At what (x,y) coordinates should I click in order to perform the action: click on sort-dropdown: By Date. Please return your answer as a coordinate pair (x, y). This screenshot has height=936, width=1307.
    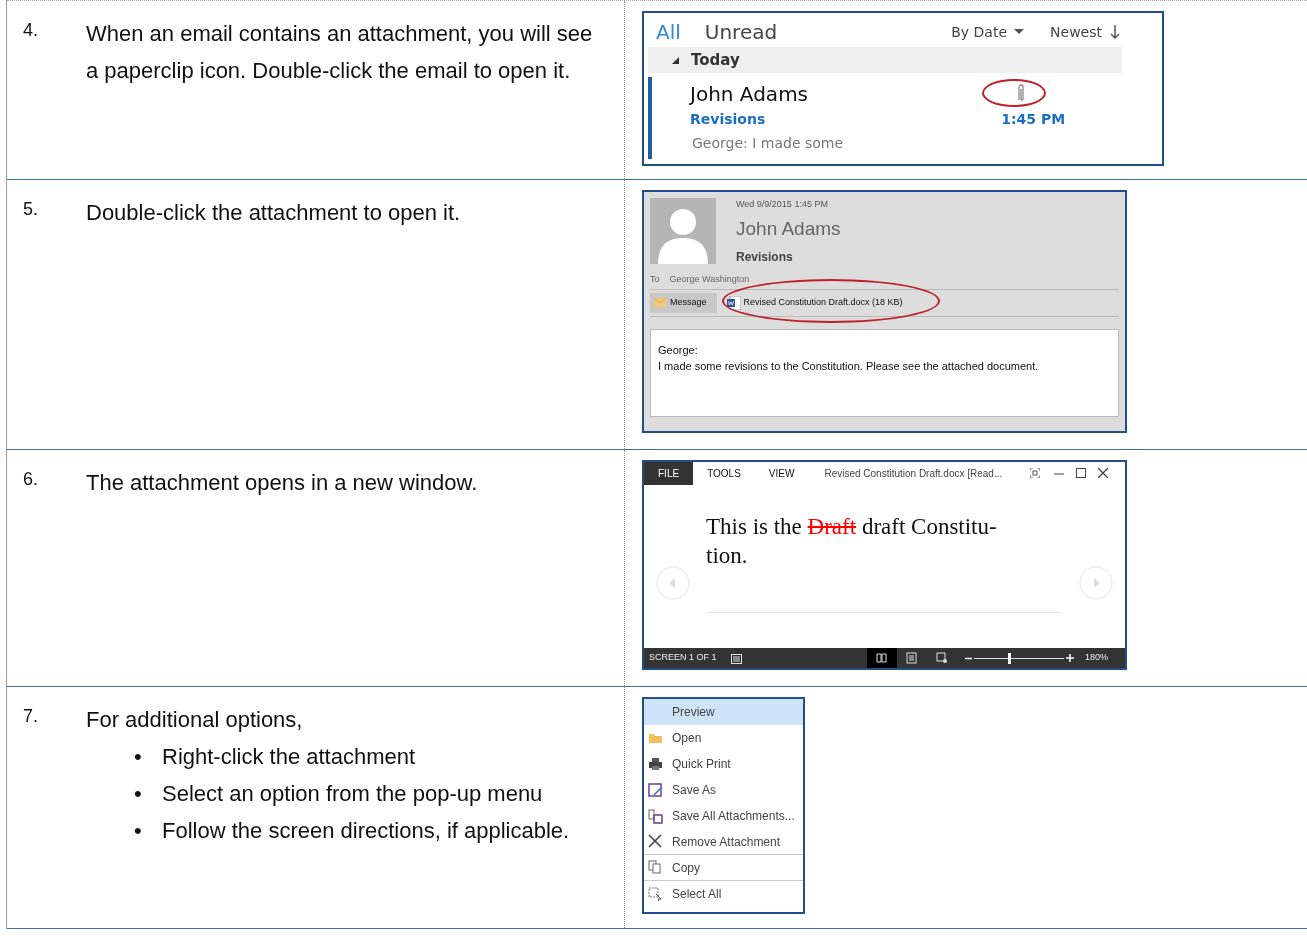
    Looking at the image, I should click on (979, 32).